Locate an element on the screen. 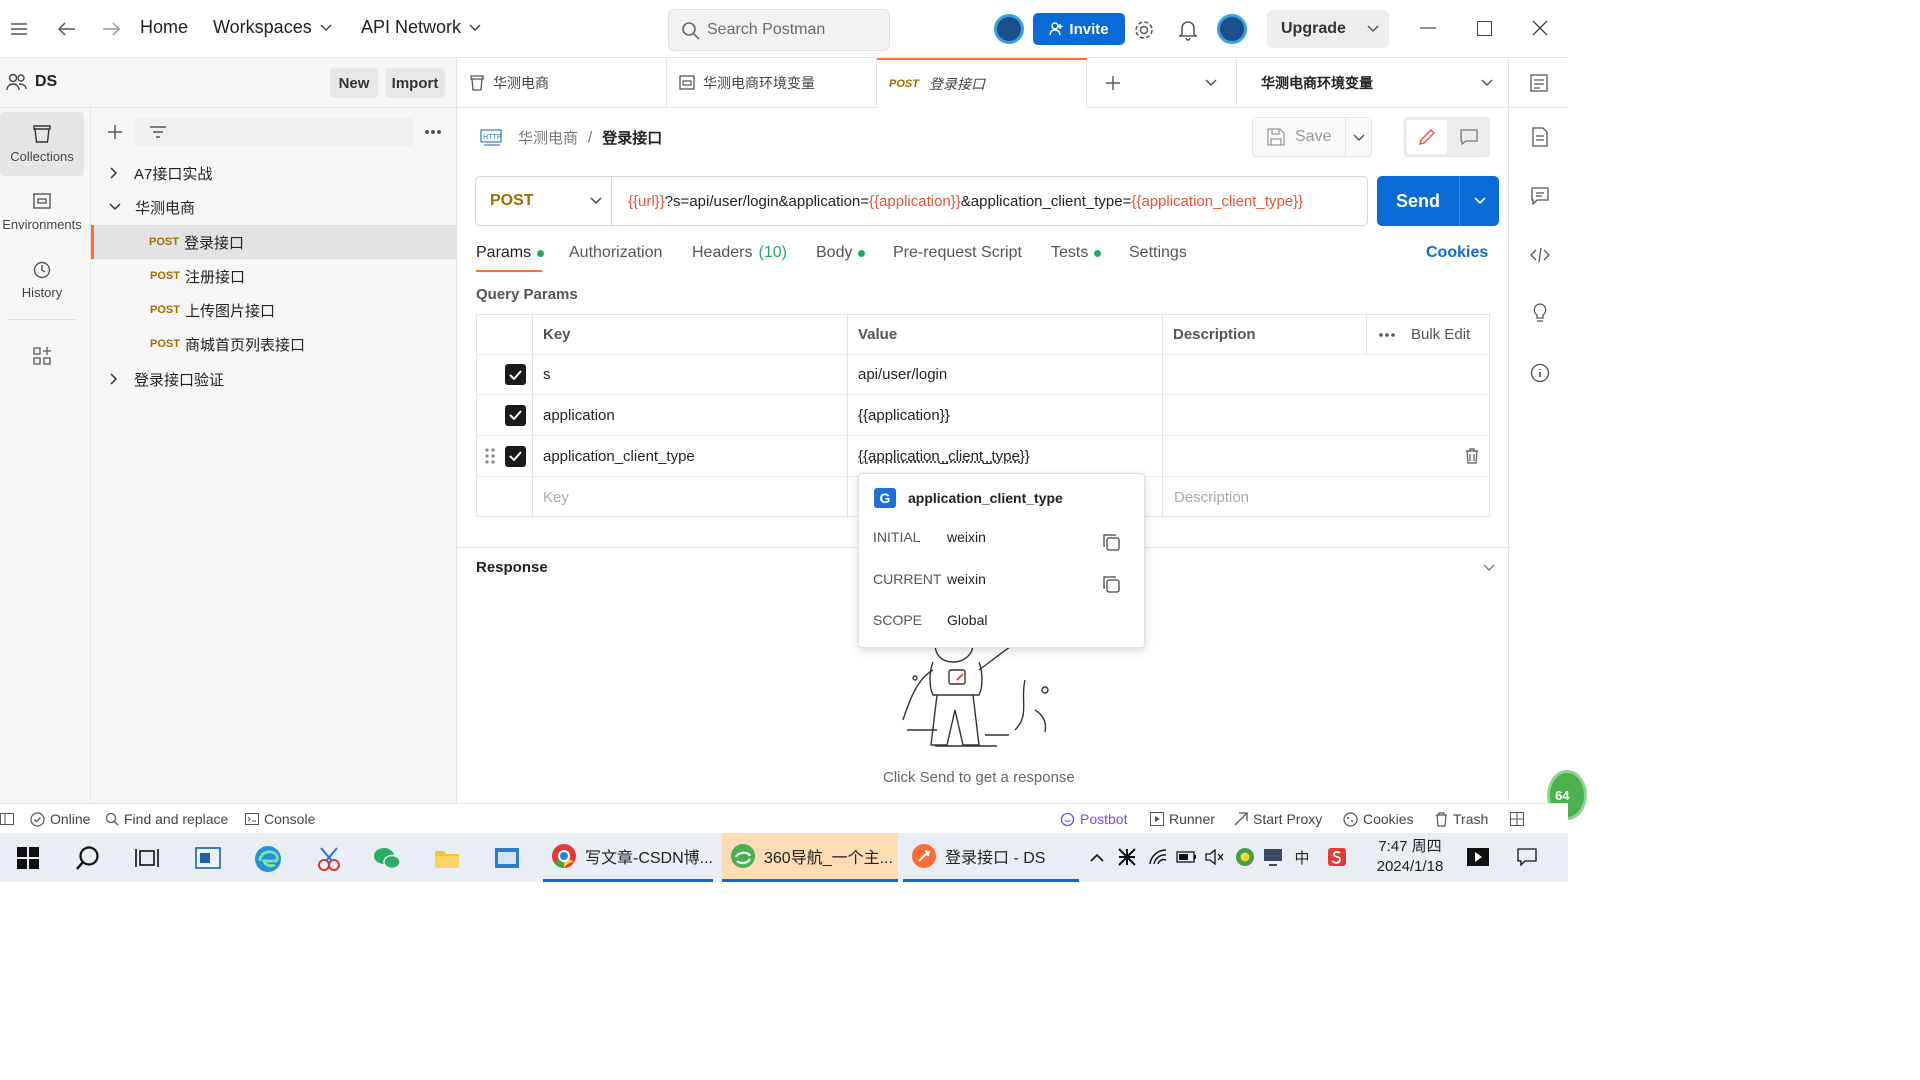  tab-headers: Headers (10) is located at coordinates (739, 253).